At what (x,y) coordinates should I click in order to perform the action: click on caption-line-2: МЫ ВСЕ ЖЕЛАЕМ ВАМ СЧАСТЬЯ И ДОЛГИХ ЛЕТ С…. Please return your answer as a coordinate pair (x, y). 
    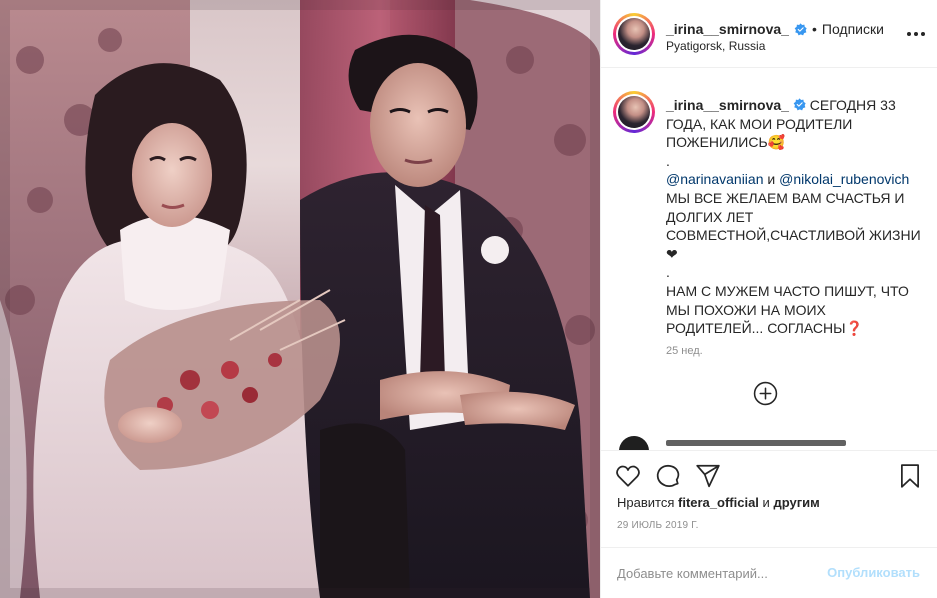
    Looking at the image, I should click on (793, 225).